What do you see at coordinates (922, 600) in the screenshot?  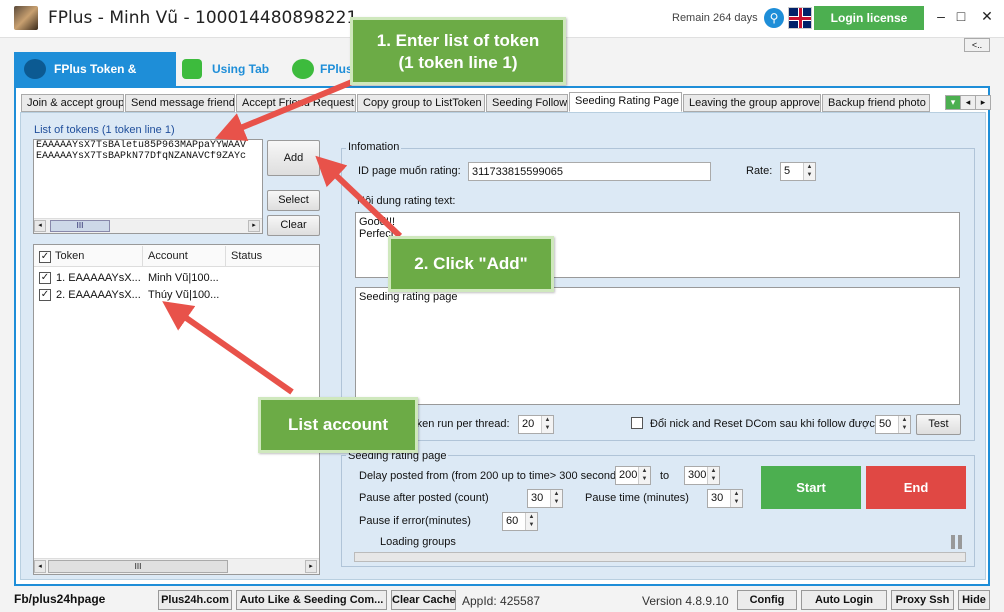 I see `proxy-ssh-button: Proxy Ssh` at bounding box center [922, 600].